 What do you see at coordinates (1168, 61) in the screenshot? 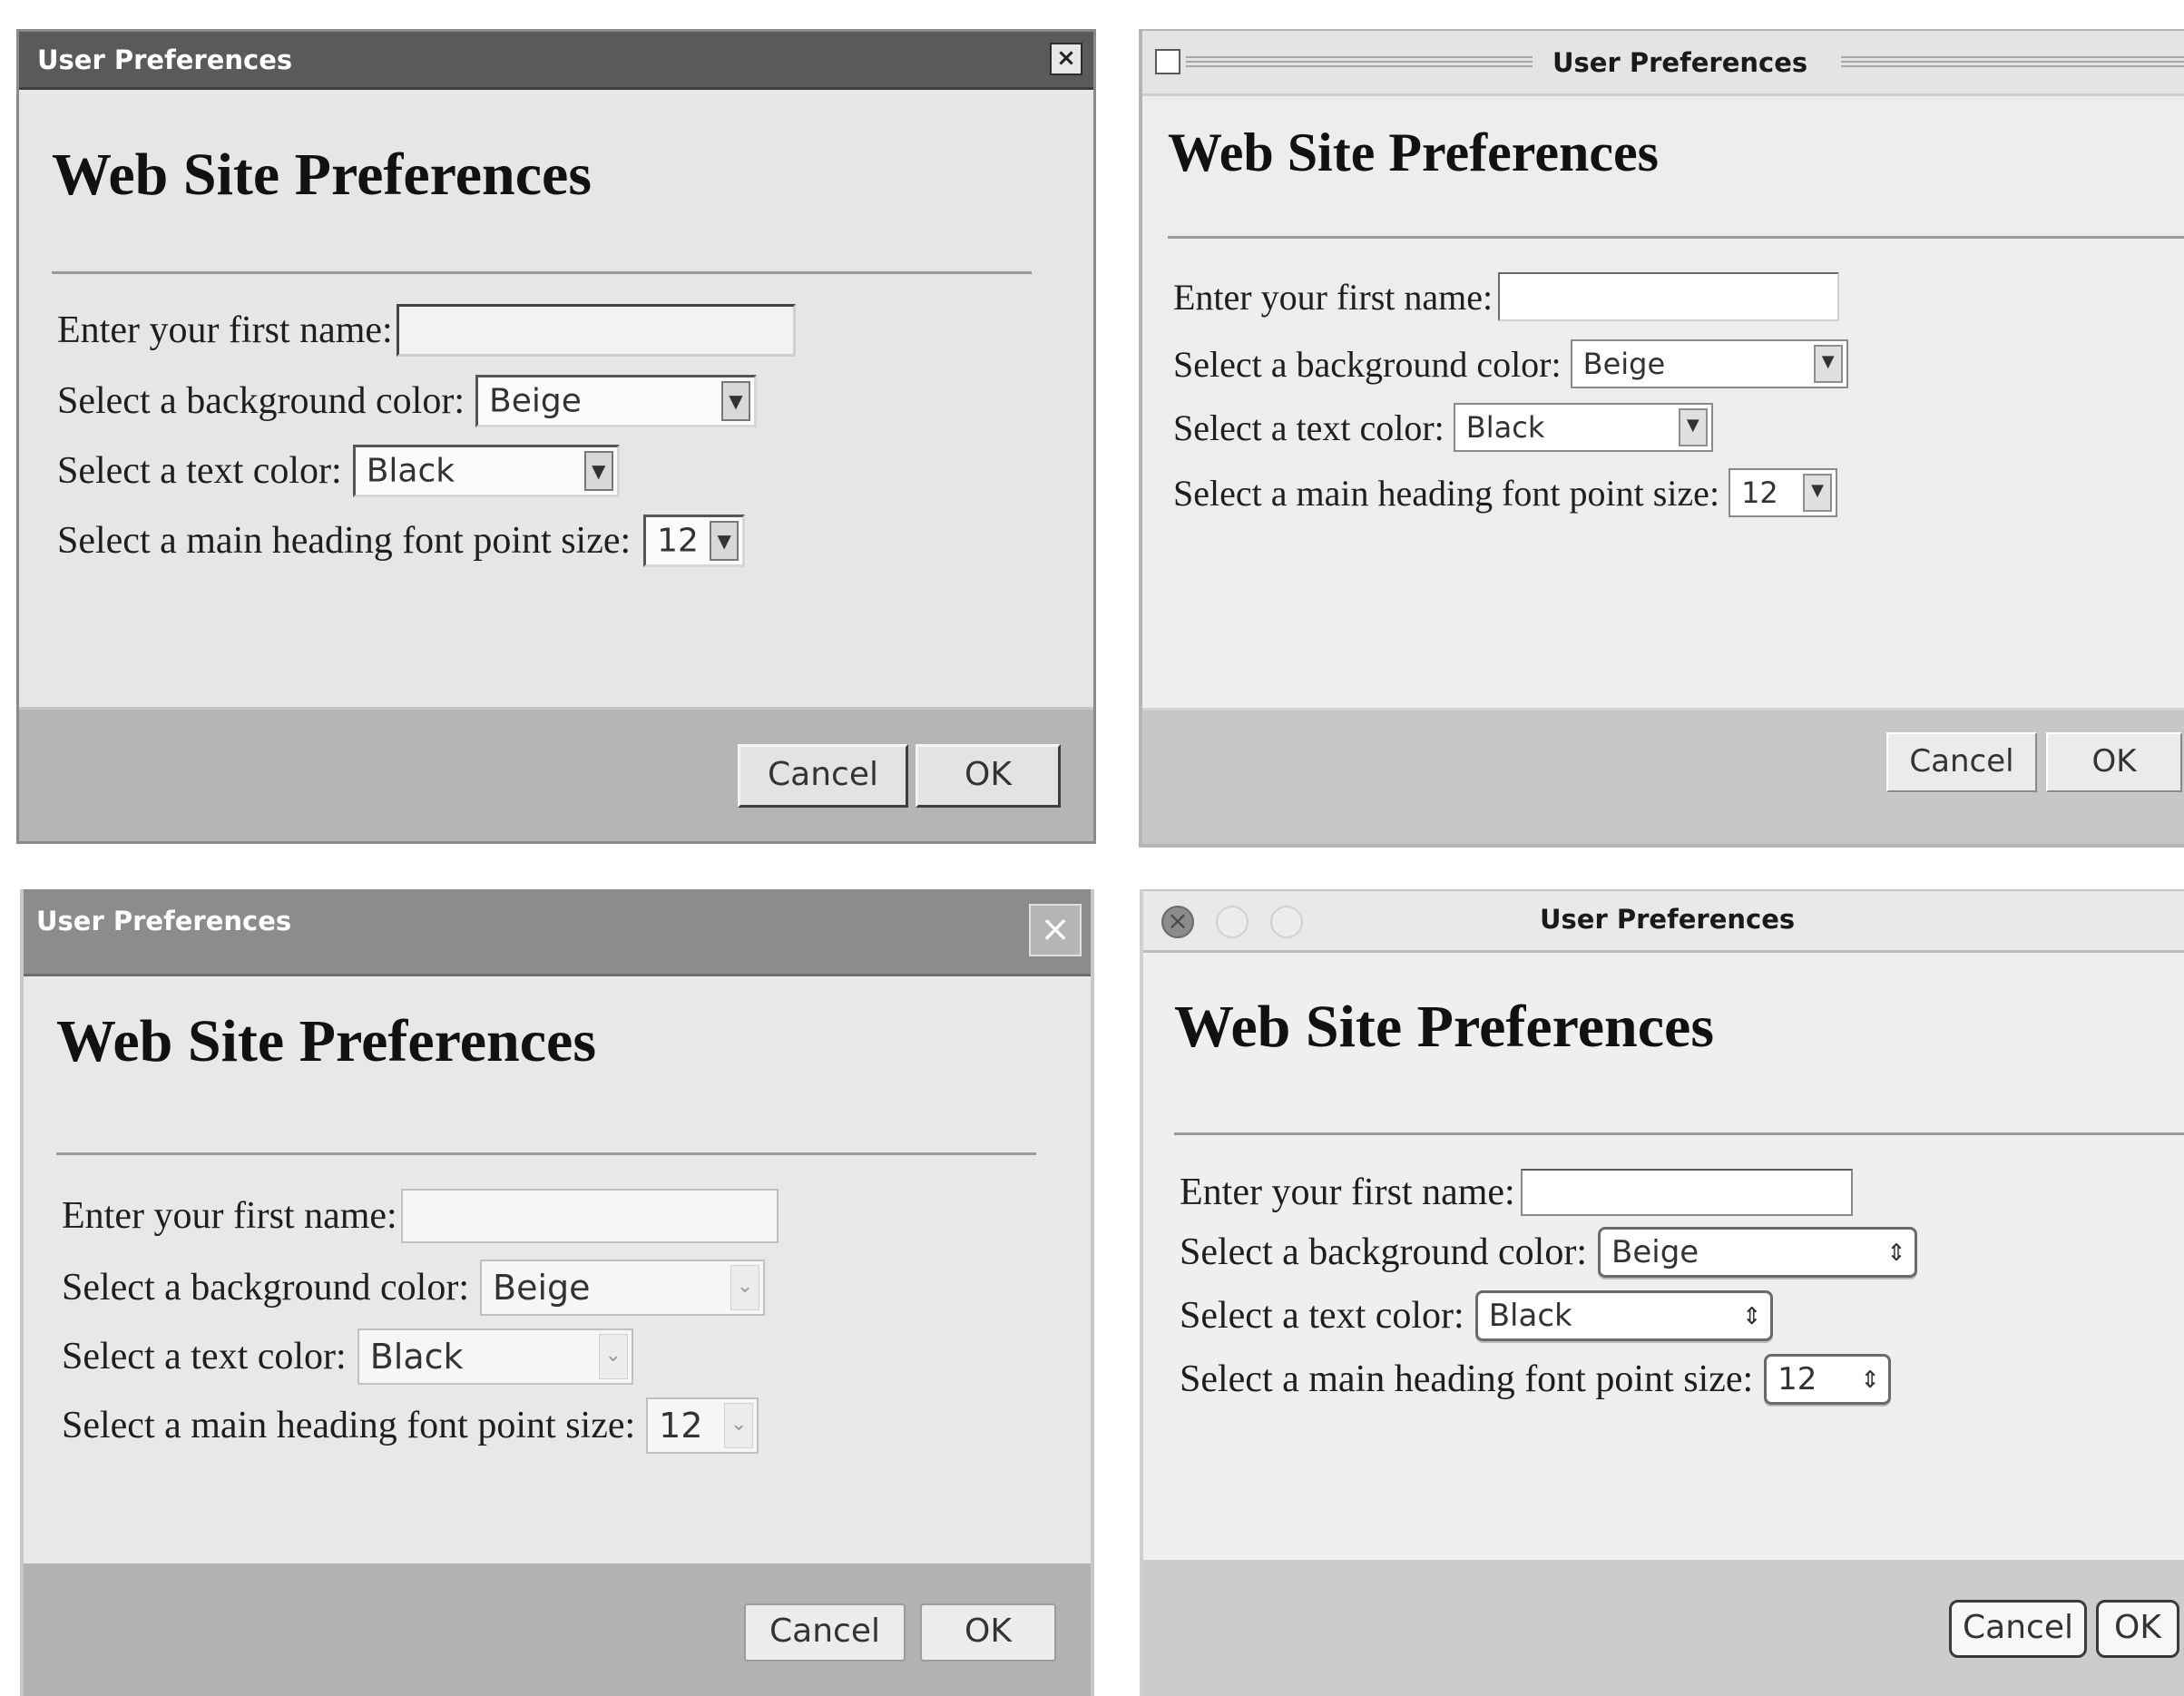
I see `window-menu-icon` at bounding box center [1168, 61].